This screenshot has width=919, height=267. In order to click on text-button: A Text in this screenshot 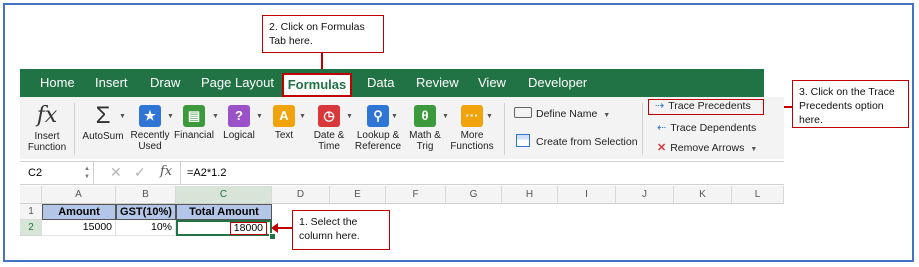, I will do `click(284, 123)`.